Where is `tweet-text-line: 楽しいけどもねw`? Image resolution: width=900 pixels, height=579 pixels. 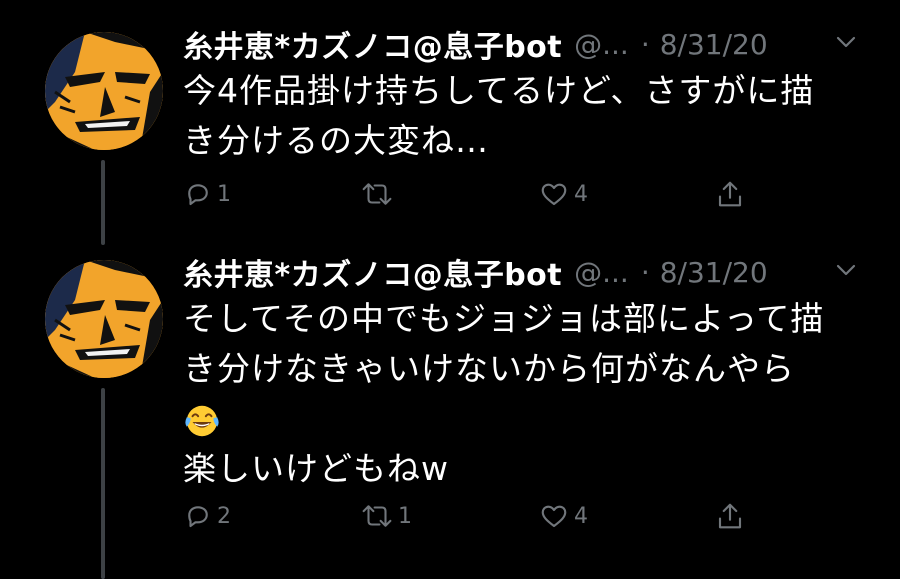 tweet-text-line: 楽しいけどもねw is located at coordinates (316, 468).